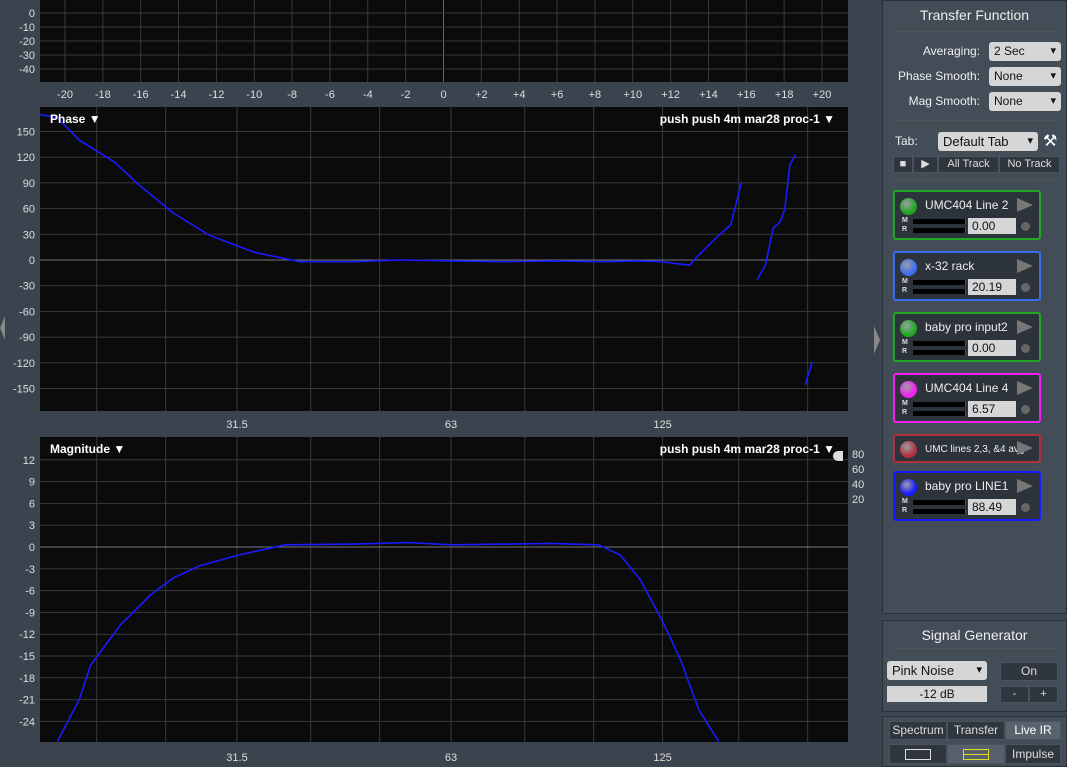 The image size is (1067, 767). Describe the element at coordinates (746, 95) in the screenshot. I see `x-tick-label: +16` at that location.